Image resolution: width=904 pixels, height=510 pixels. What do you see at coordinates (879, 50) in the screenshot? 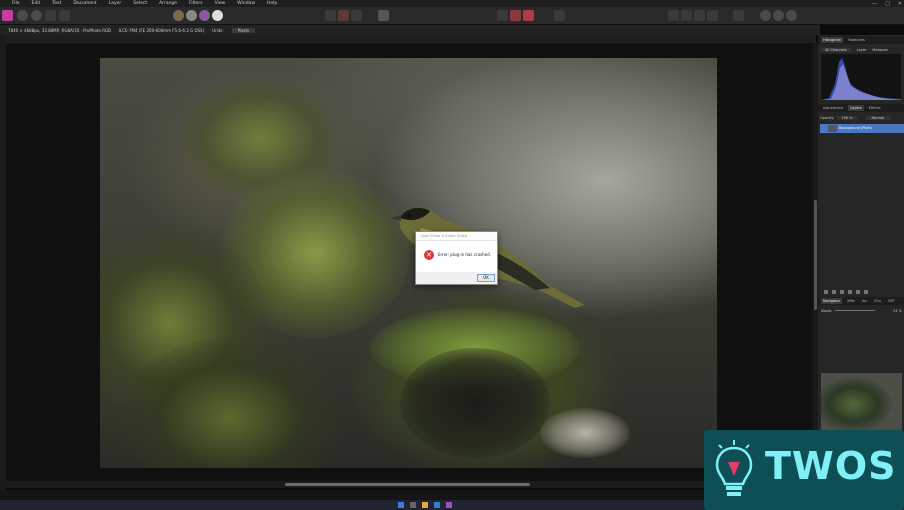
I see `histogram-marquee-option: Marquee` at bounding box center [879, 50].